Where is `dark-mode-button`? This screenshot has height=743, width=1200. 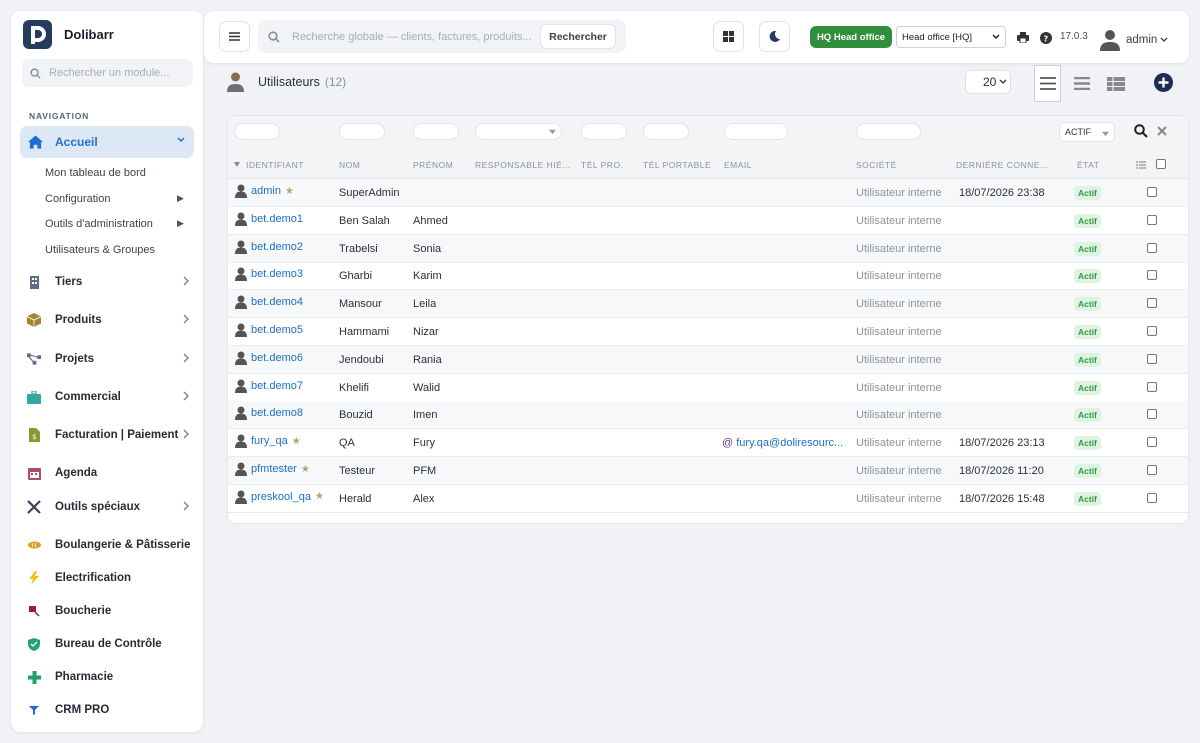 dark-mode-button is located at coordinates (774, 36).